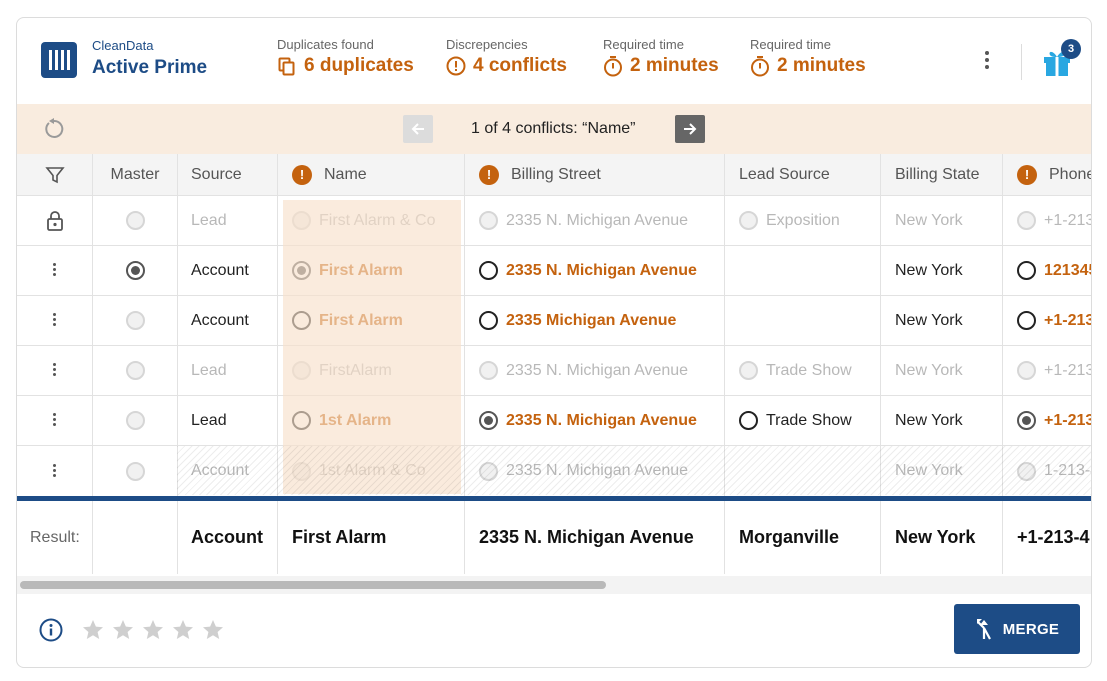 The width and height of the screenshot is (1107, 681). I want to click on stat-value: 4 conflicts, so click(520, 65).